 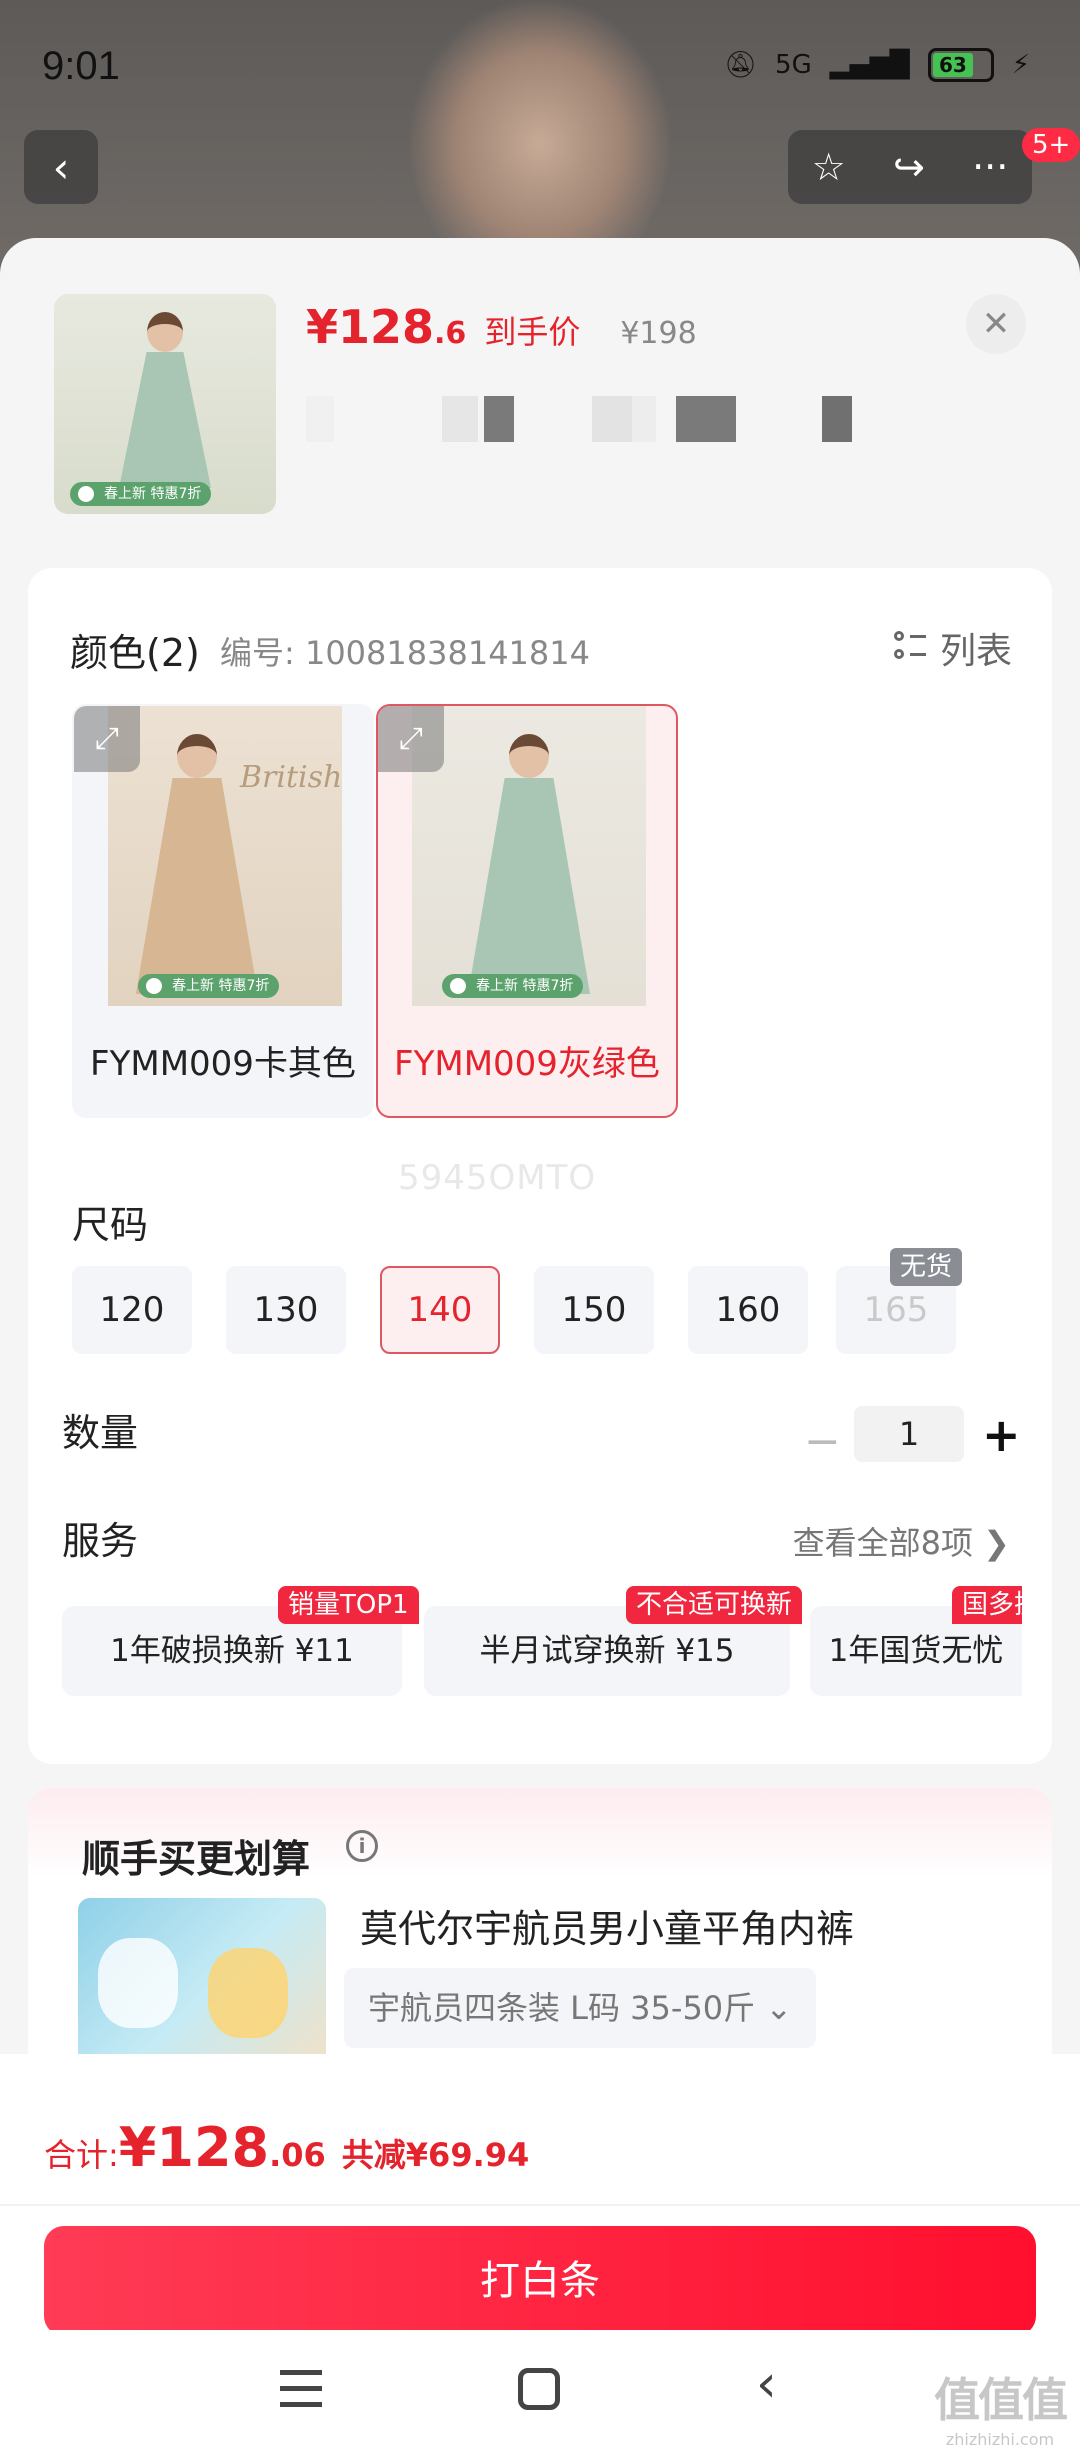 I want to click on size-option-150: 150, so click(x=594, y=1310).